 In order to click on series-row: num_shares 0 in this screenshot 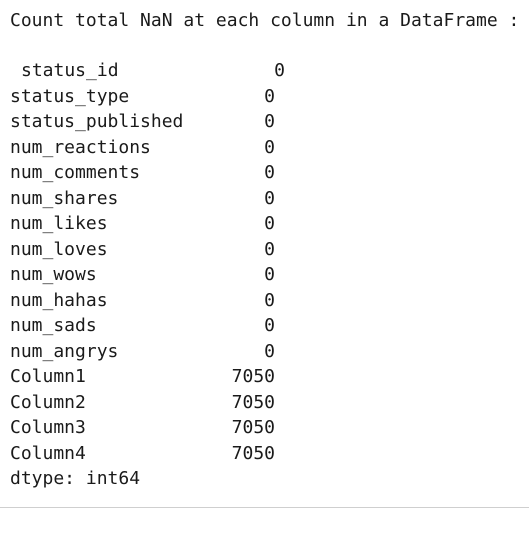, I will do `click(267, 199)`.